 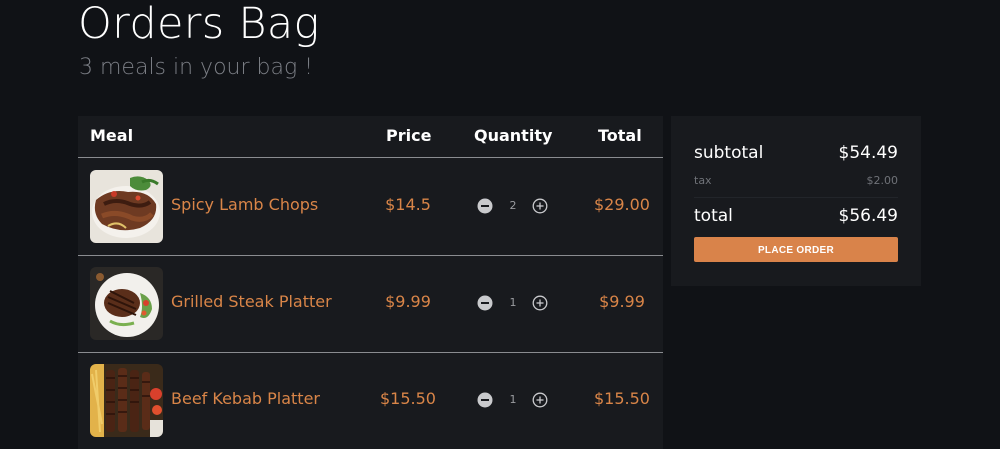 I want to click on meal-price: $9.99, so click(x=408, y=301).